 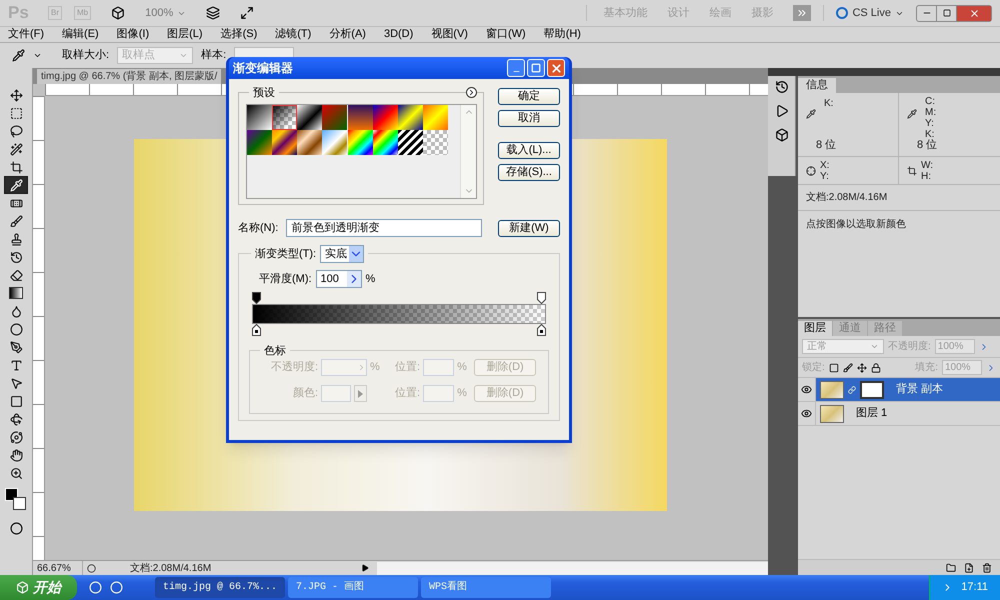 I want to click on document-tab: timg.jpg @ 66.7% (背景 副本, 图层蒙版/, so click(x=129, y=76).